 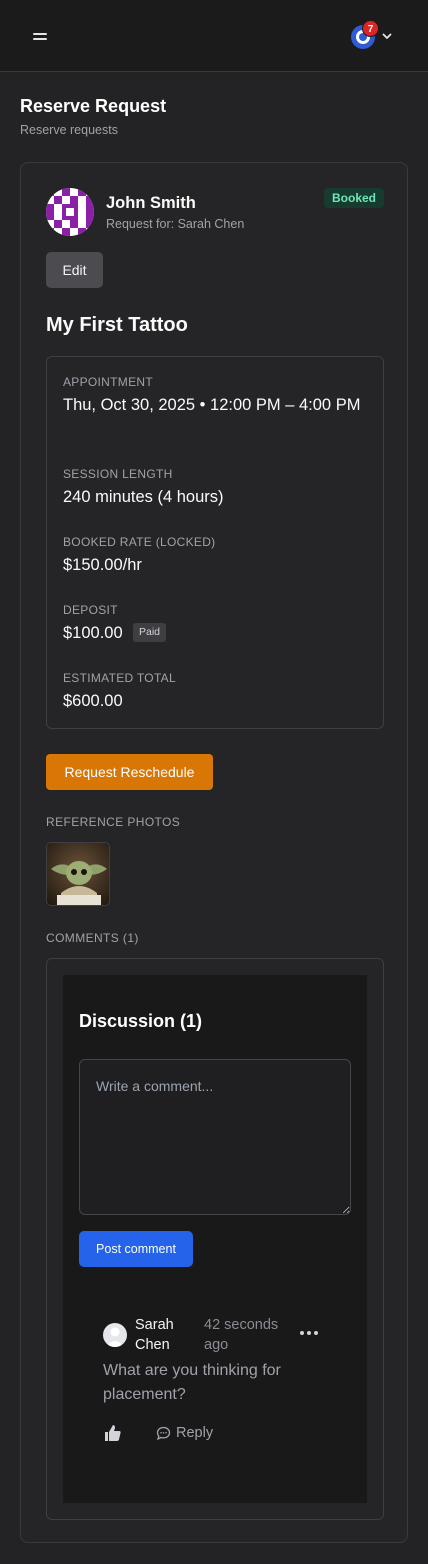 What do you see at coordinates (115, 1335) in the screenshot?
I see `commenter-avatar` at bounding box center [115, 1335].